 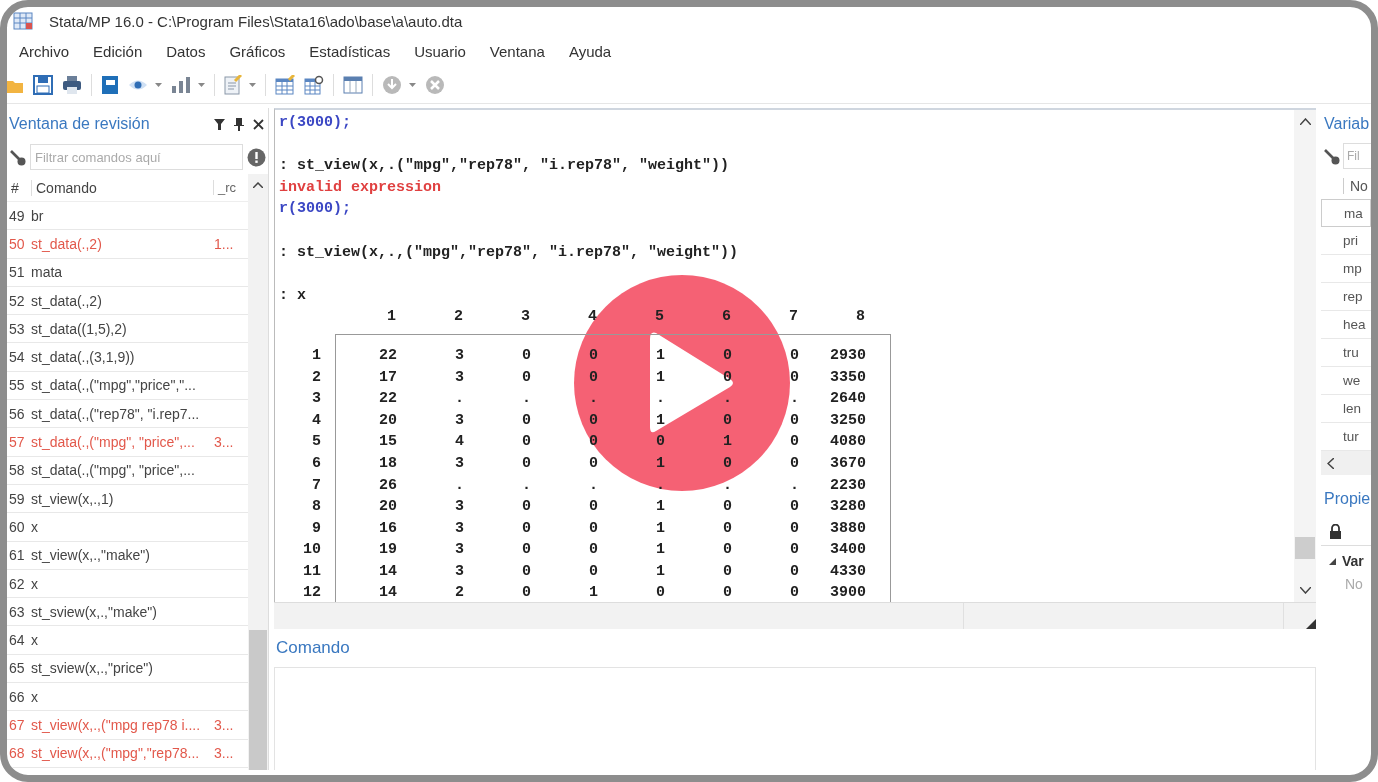 I want to click on row-number: 52, so click(x=17, y=300).